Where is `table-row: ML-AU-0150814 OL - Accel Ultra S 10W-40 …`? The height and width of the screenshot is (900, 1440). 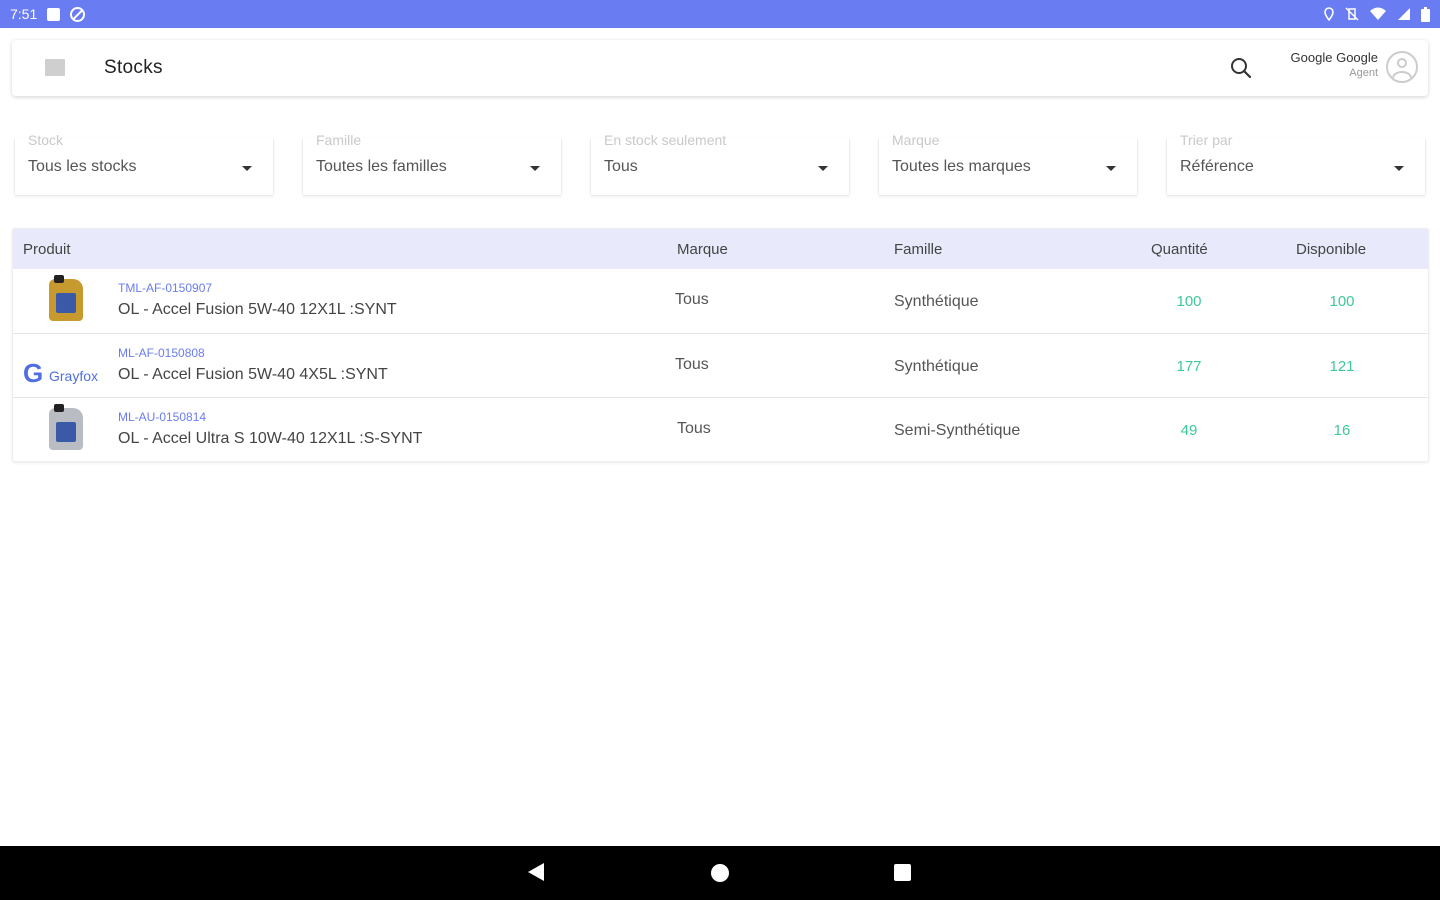 table-row: ML-AU-0150814 OL - Accel Ultra S 10W-40 … is located at coordinates (720, 429).